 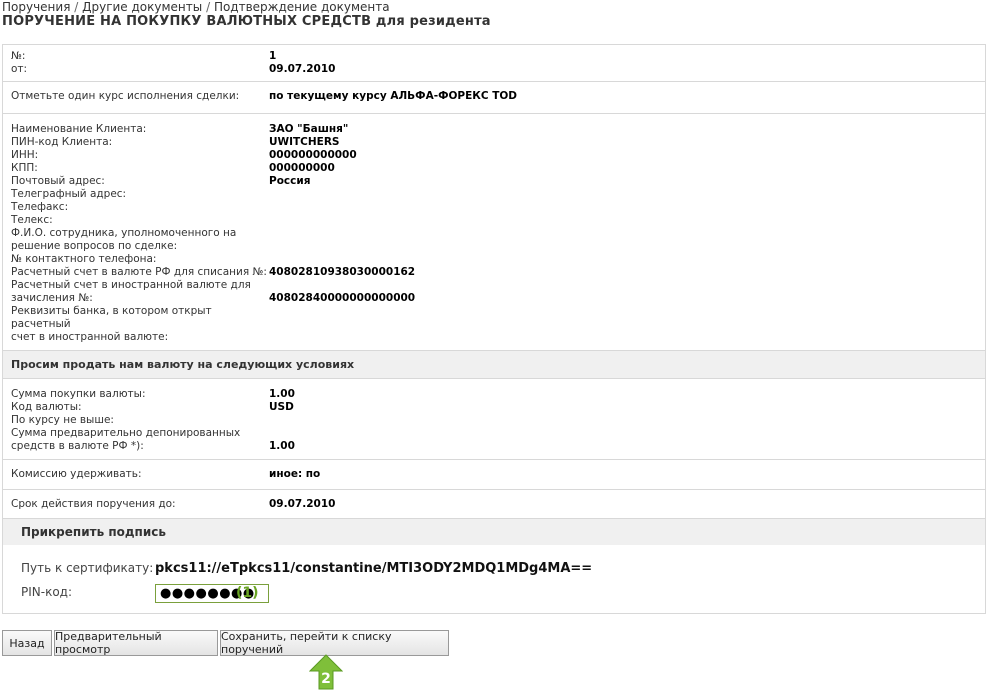 I want to click on date-label: от:, so click(x=19, y=69).